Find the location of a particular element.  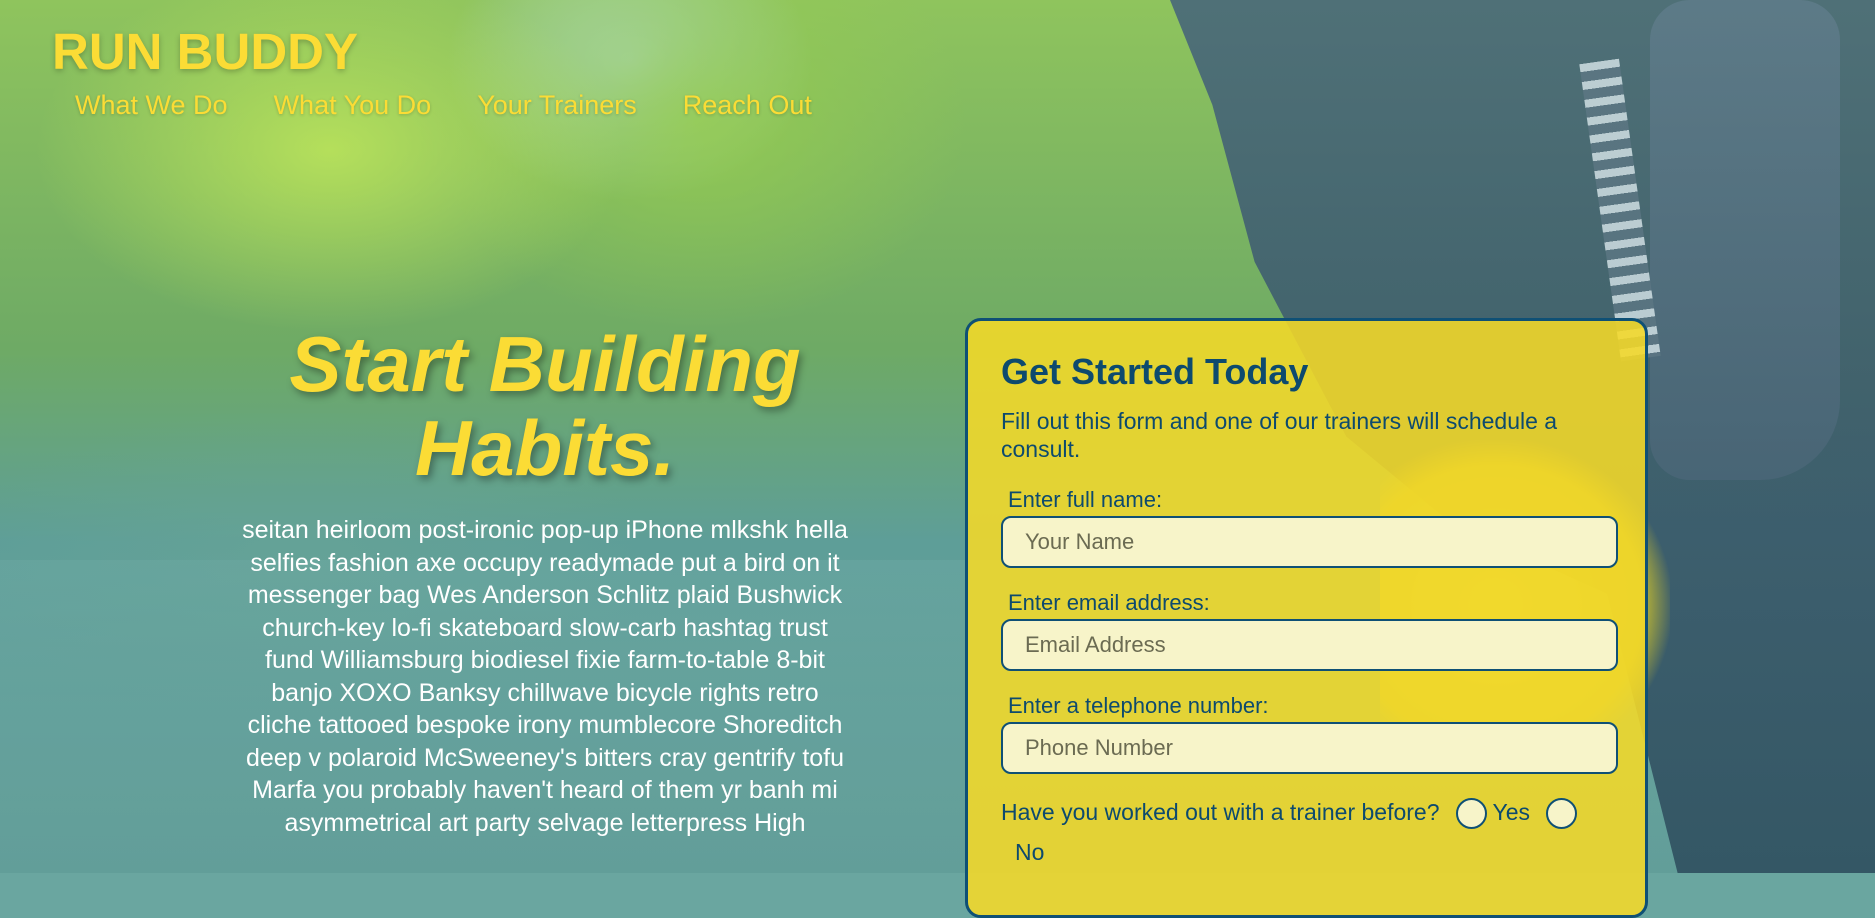

name-label: Enter full name: is located at coordinates (1085, 499).